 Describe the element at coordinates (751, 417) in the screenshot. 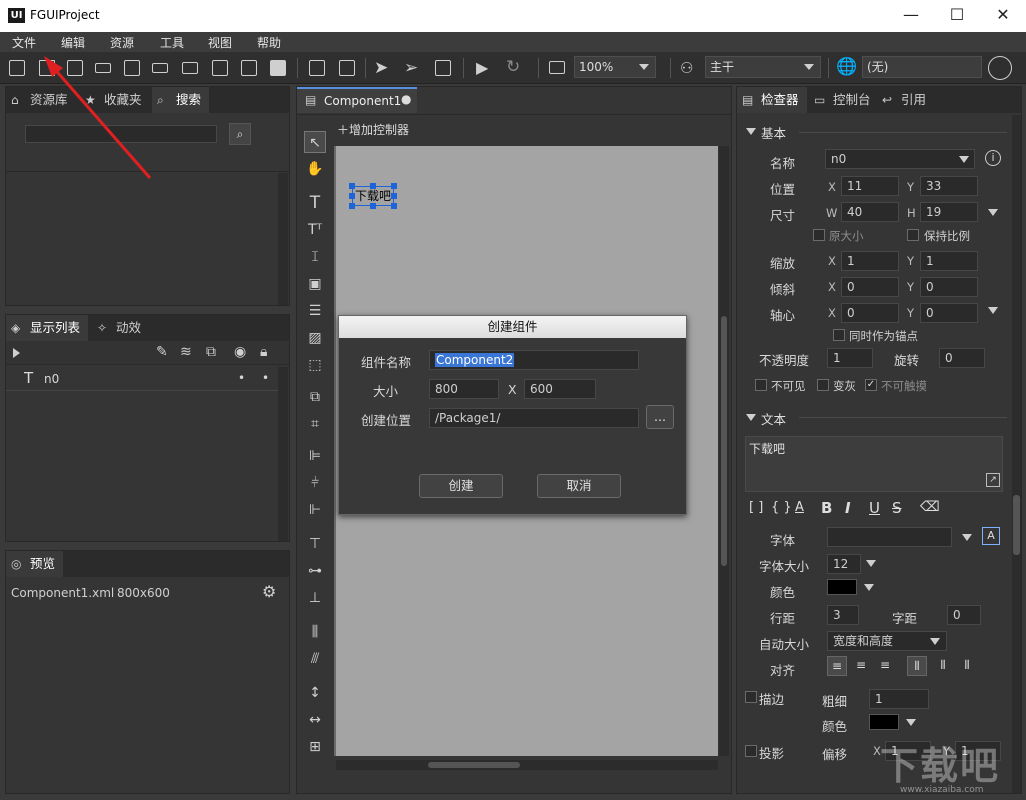

I see `collapse-text-icon` at that location.